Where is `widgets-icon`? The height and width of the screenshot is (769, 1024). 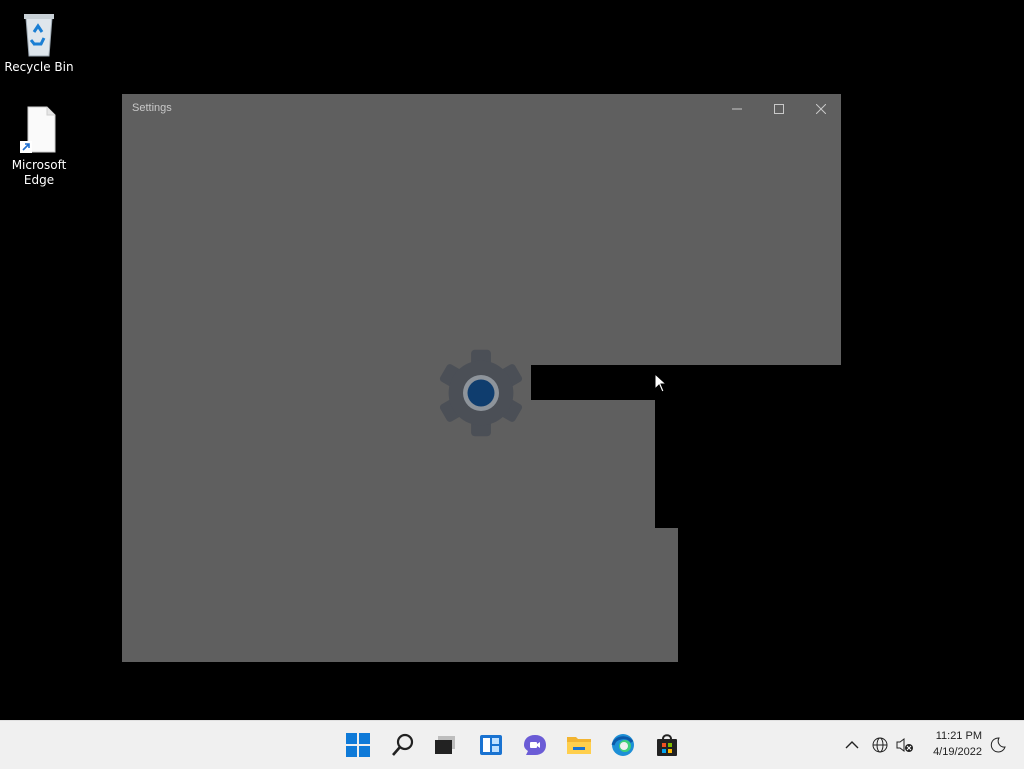
widgets-icon is located at coordinates (491, 745).